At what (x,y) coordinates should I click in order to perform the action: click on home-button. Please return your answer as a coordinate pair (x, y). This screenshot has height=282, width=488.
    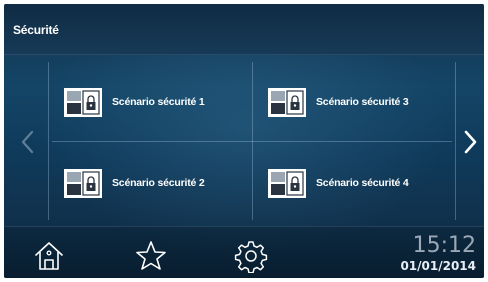
    Looking at the image, I should click on (49, 256).